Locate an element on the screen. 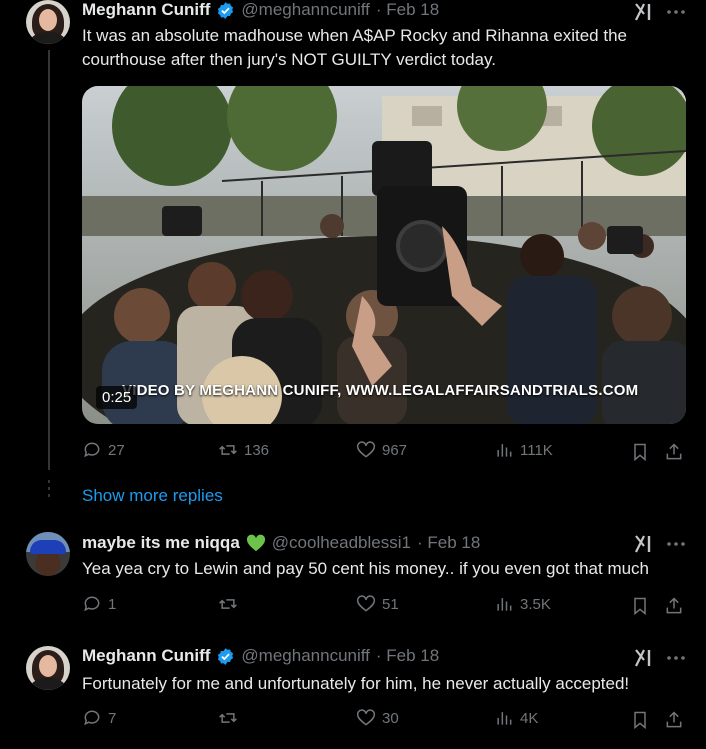  reply-count: 7 is located at coordinates (112, 718).